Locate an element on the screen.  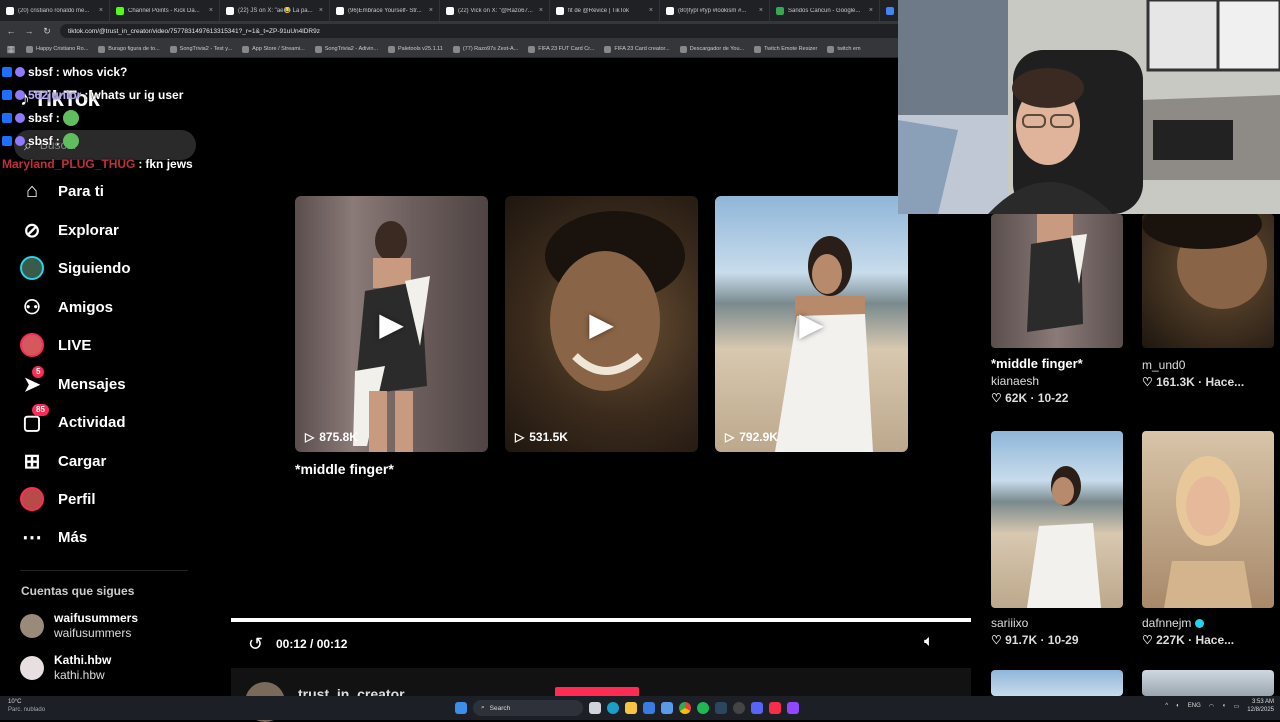
chevron-up-icon: ^ is located at coordinates (1166, 706).